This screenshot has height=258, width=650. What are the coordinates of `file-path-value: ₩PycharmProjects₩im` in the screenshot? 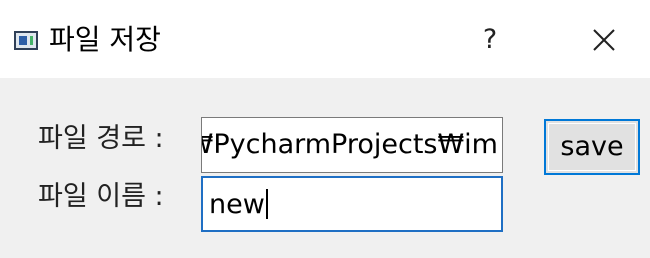 It's located at (349, 144).